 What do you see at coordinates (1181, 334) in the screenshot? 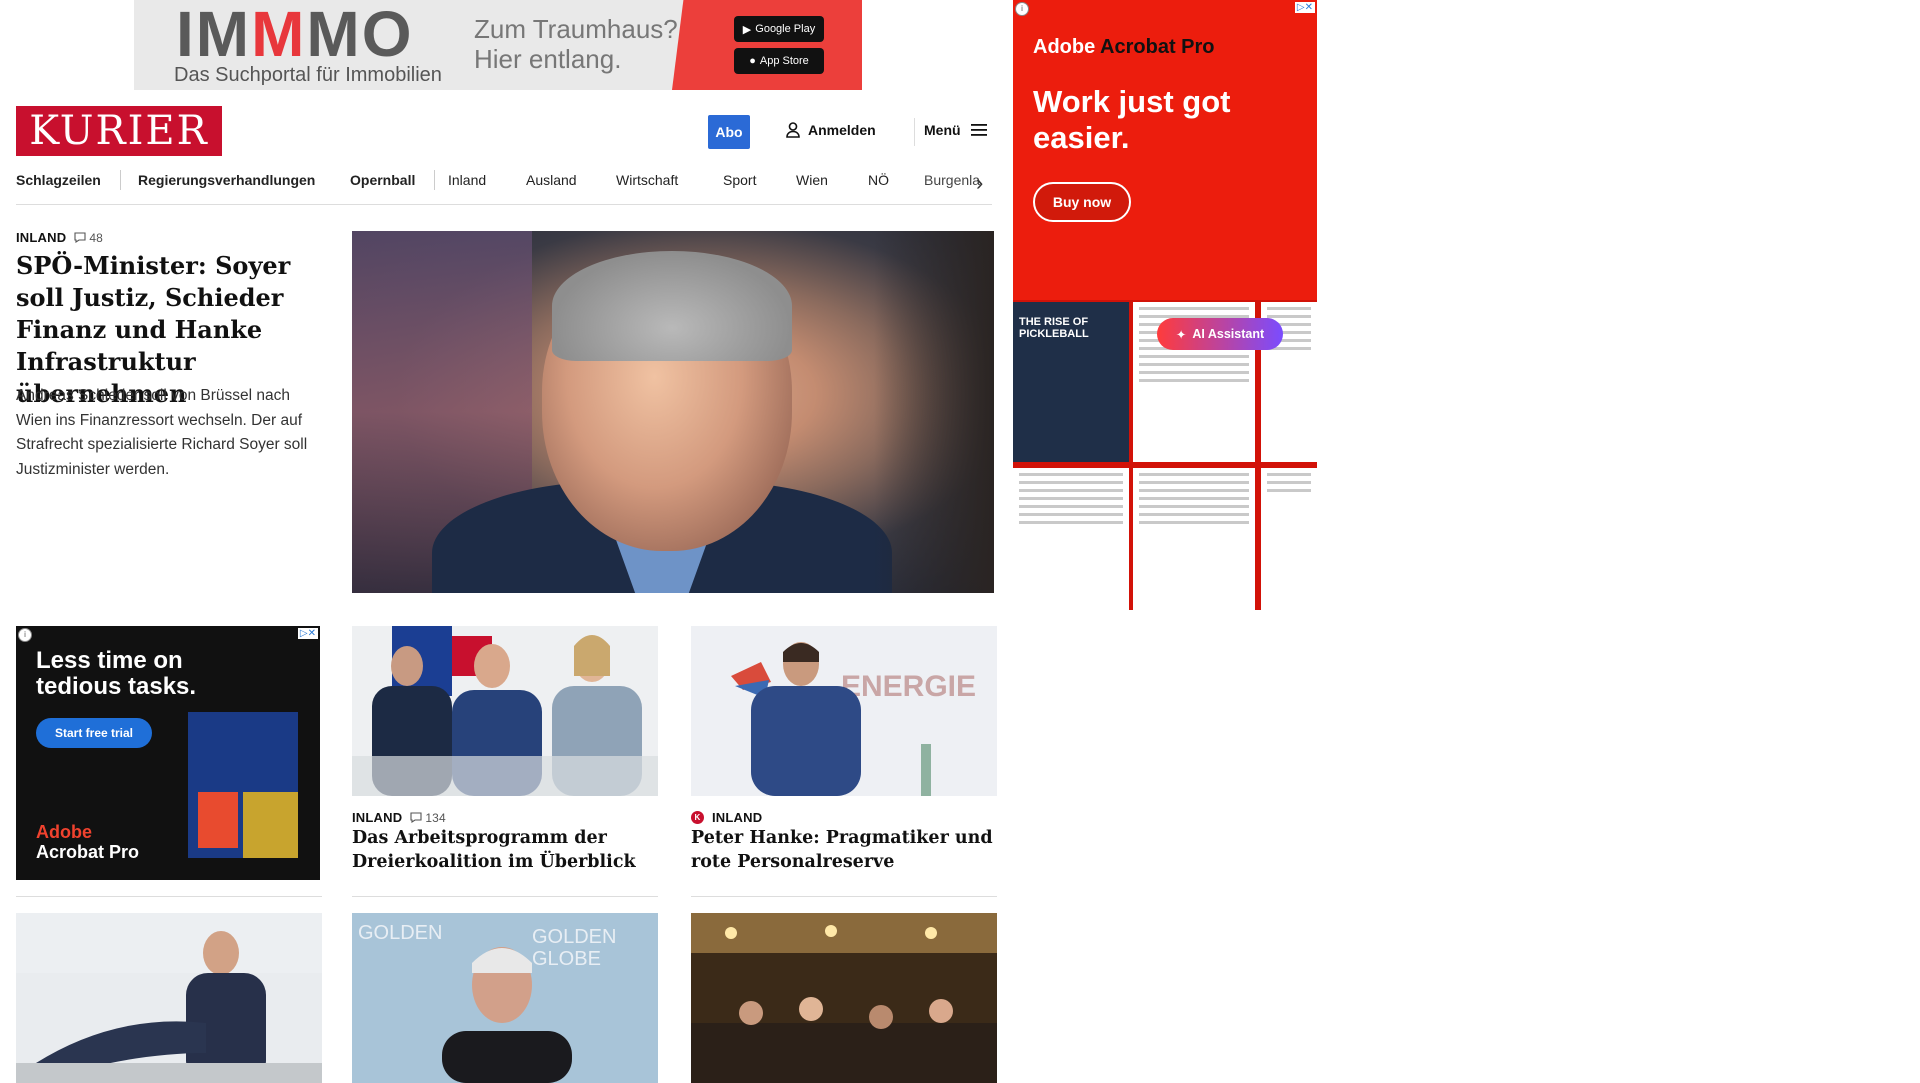
I see `sparkle-icon: ✦` at bounding box center [1181, 334].